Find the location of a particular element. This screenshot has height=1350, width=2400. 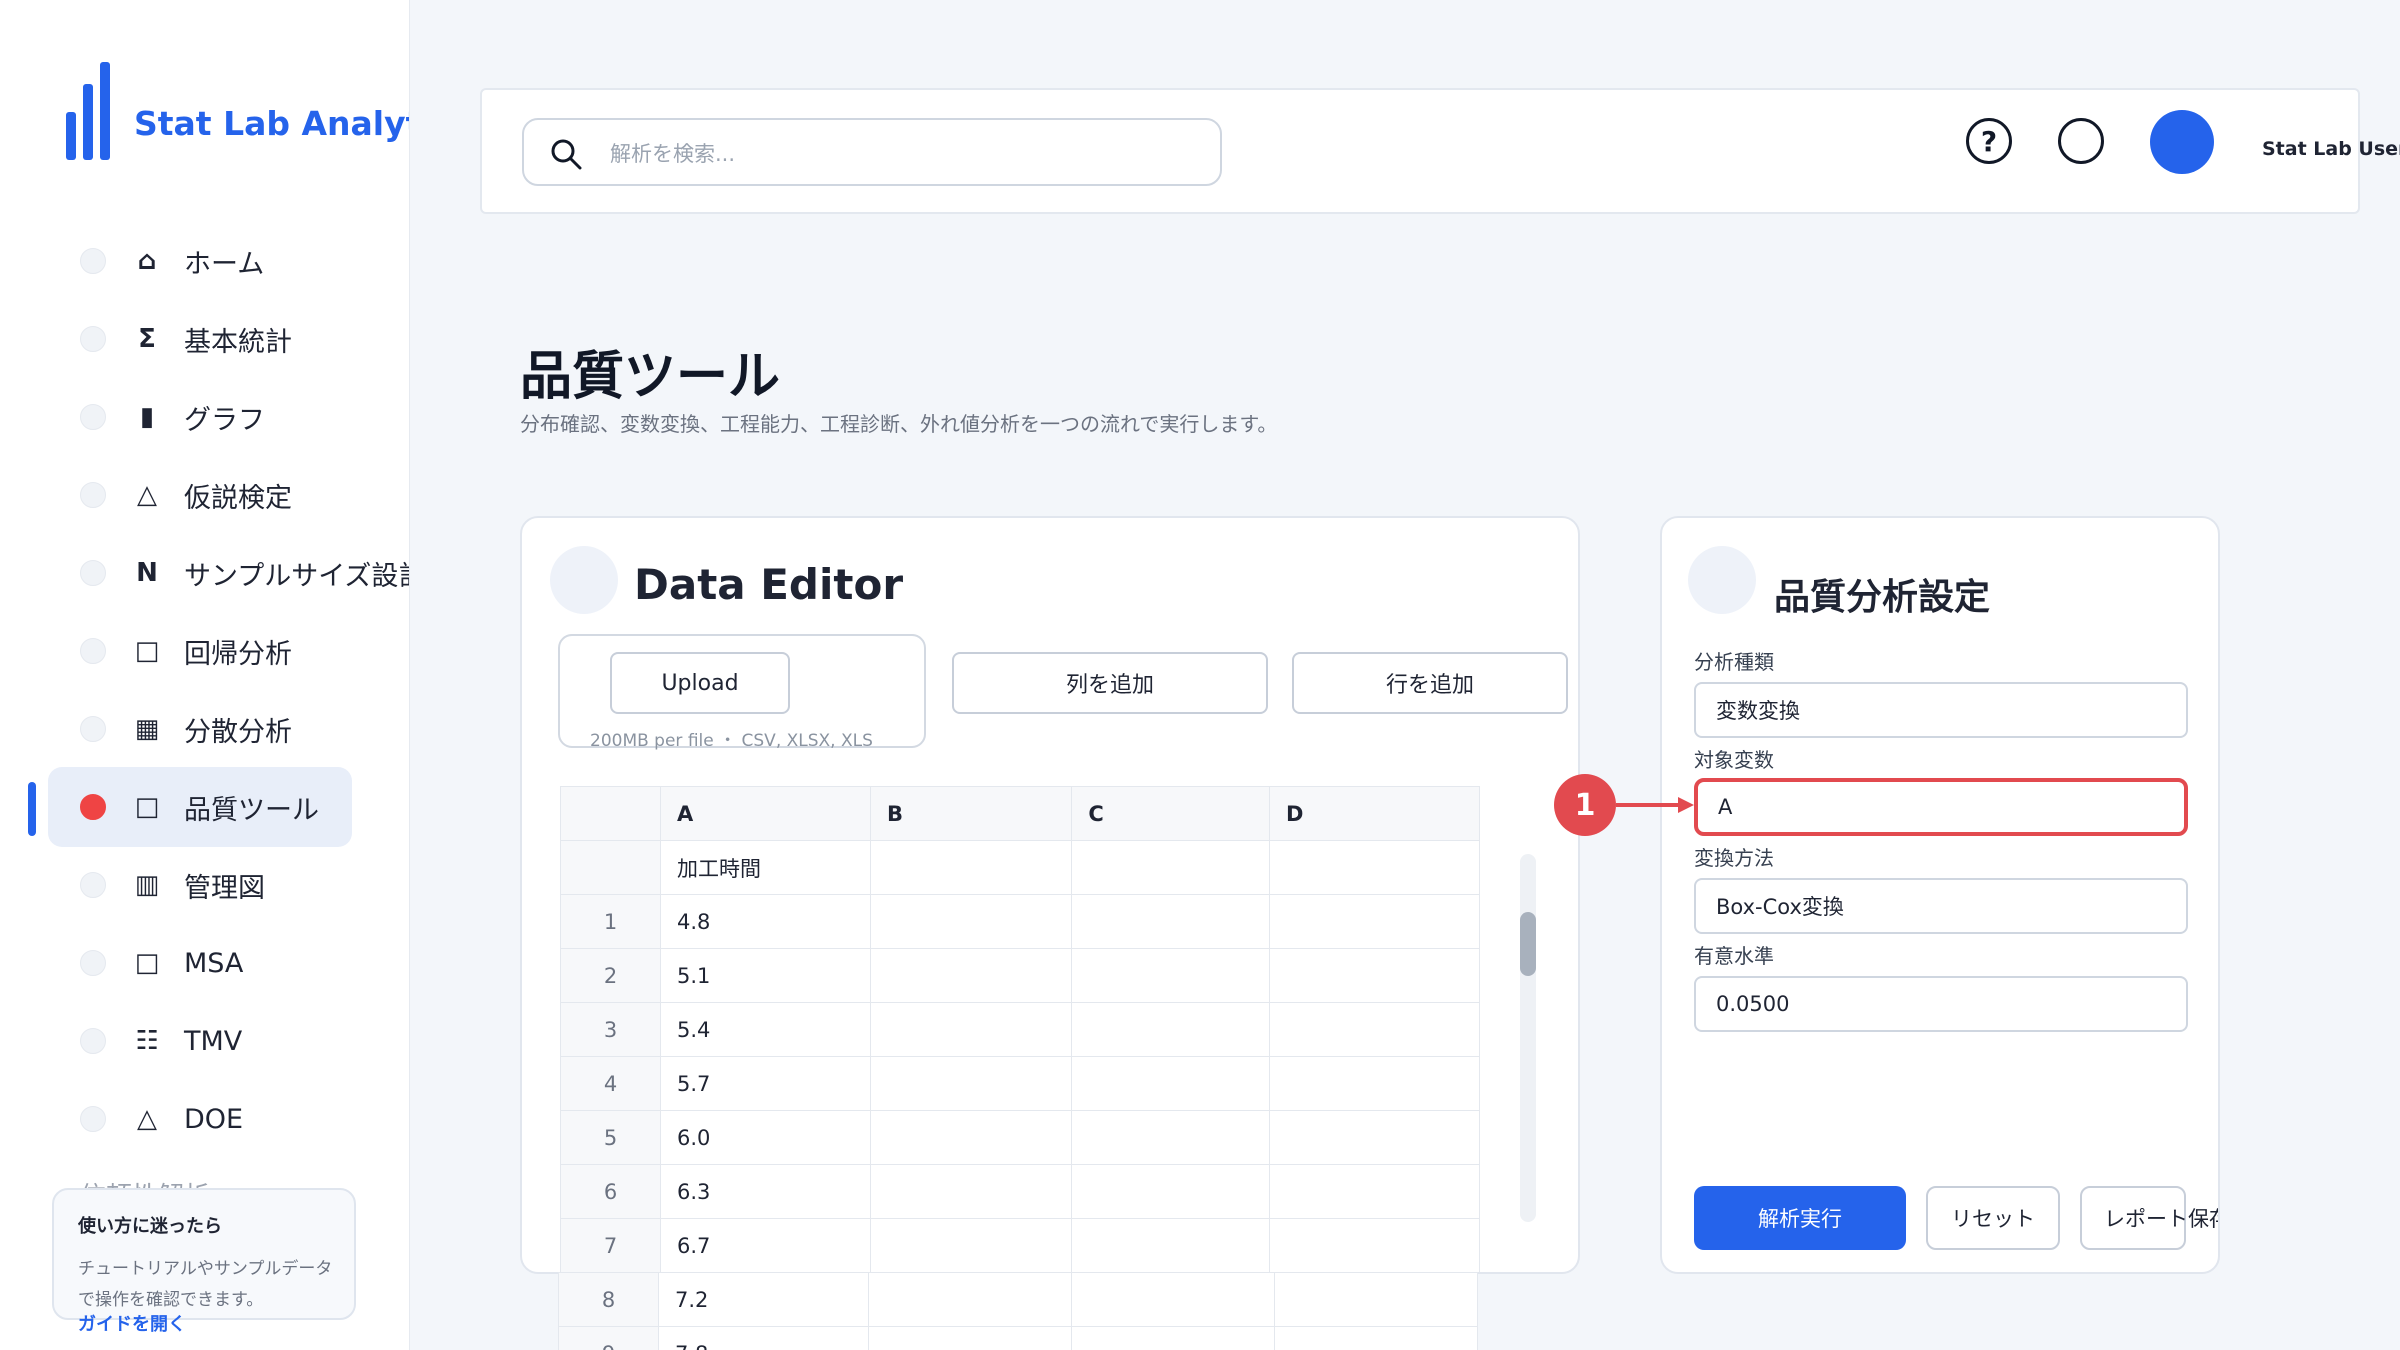

user-name: Stat Lab User is located at coordinates (2331, 149).